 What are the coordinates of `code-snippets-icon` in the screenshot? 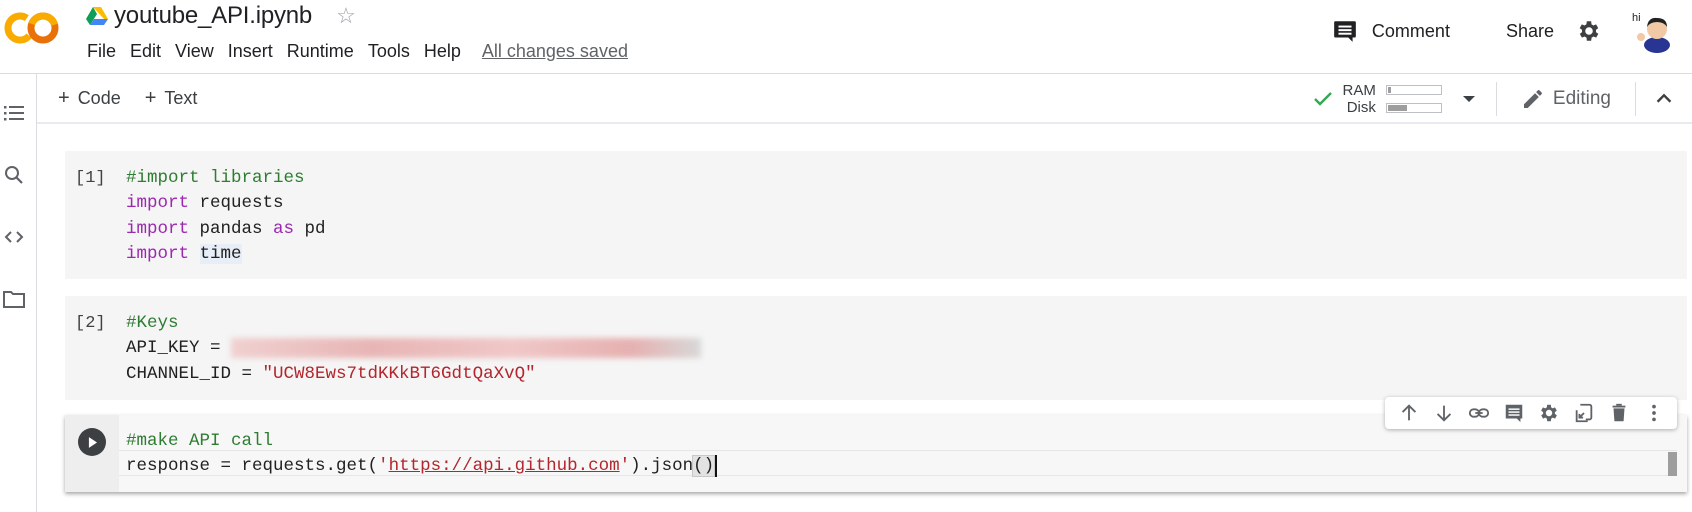 It's located at (14, 237).